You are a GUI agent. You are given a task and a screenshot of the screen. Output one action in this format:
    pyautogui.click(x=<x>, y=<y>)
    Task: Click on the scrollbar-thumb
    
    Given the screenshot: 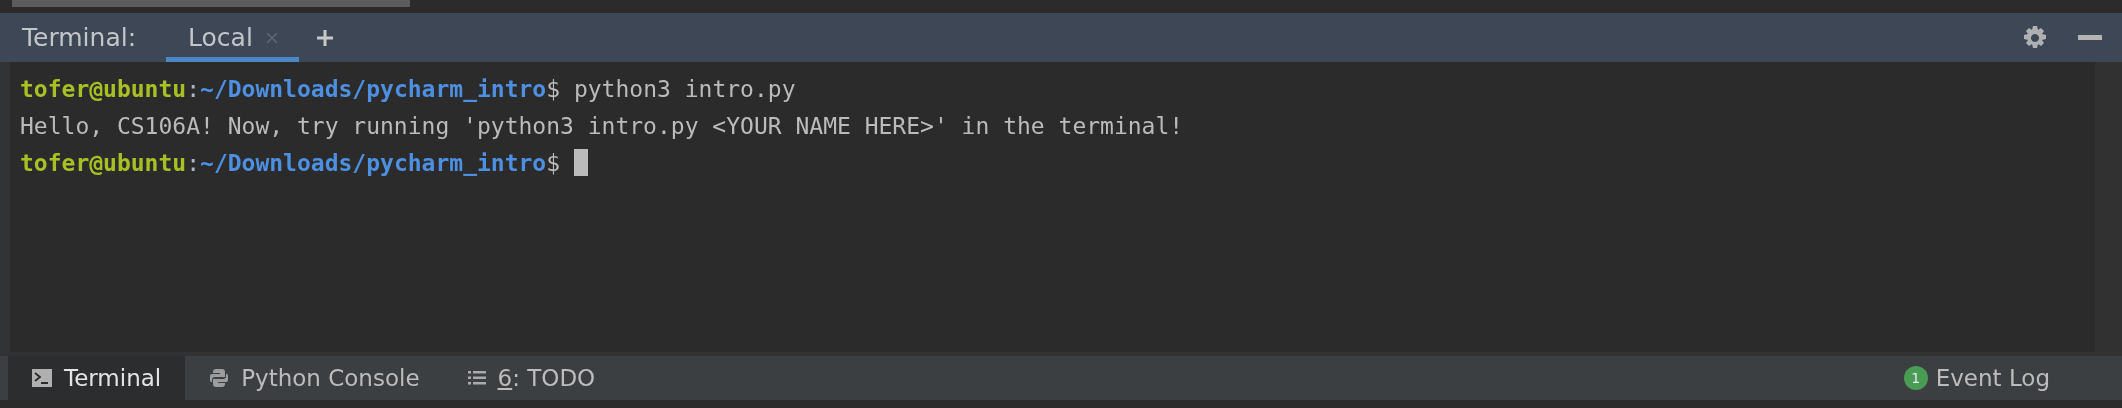 What is the action you would take?
    pyautogui.click(x=211, y=3)
    